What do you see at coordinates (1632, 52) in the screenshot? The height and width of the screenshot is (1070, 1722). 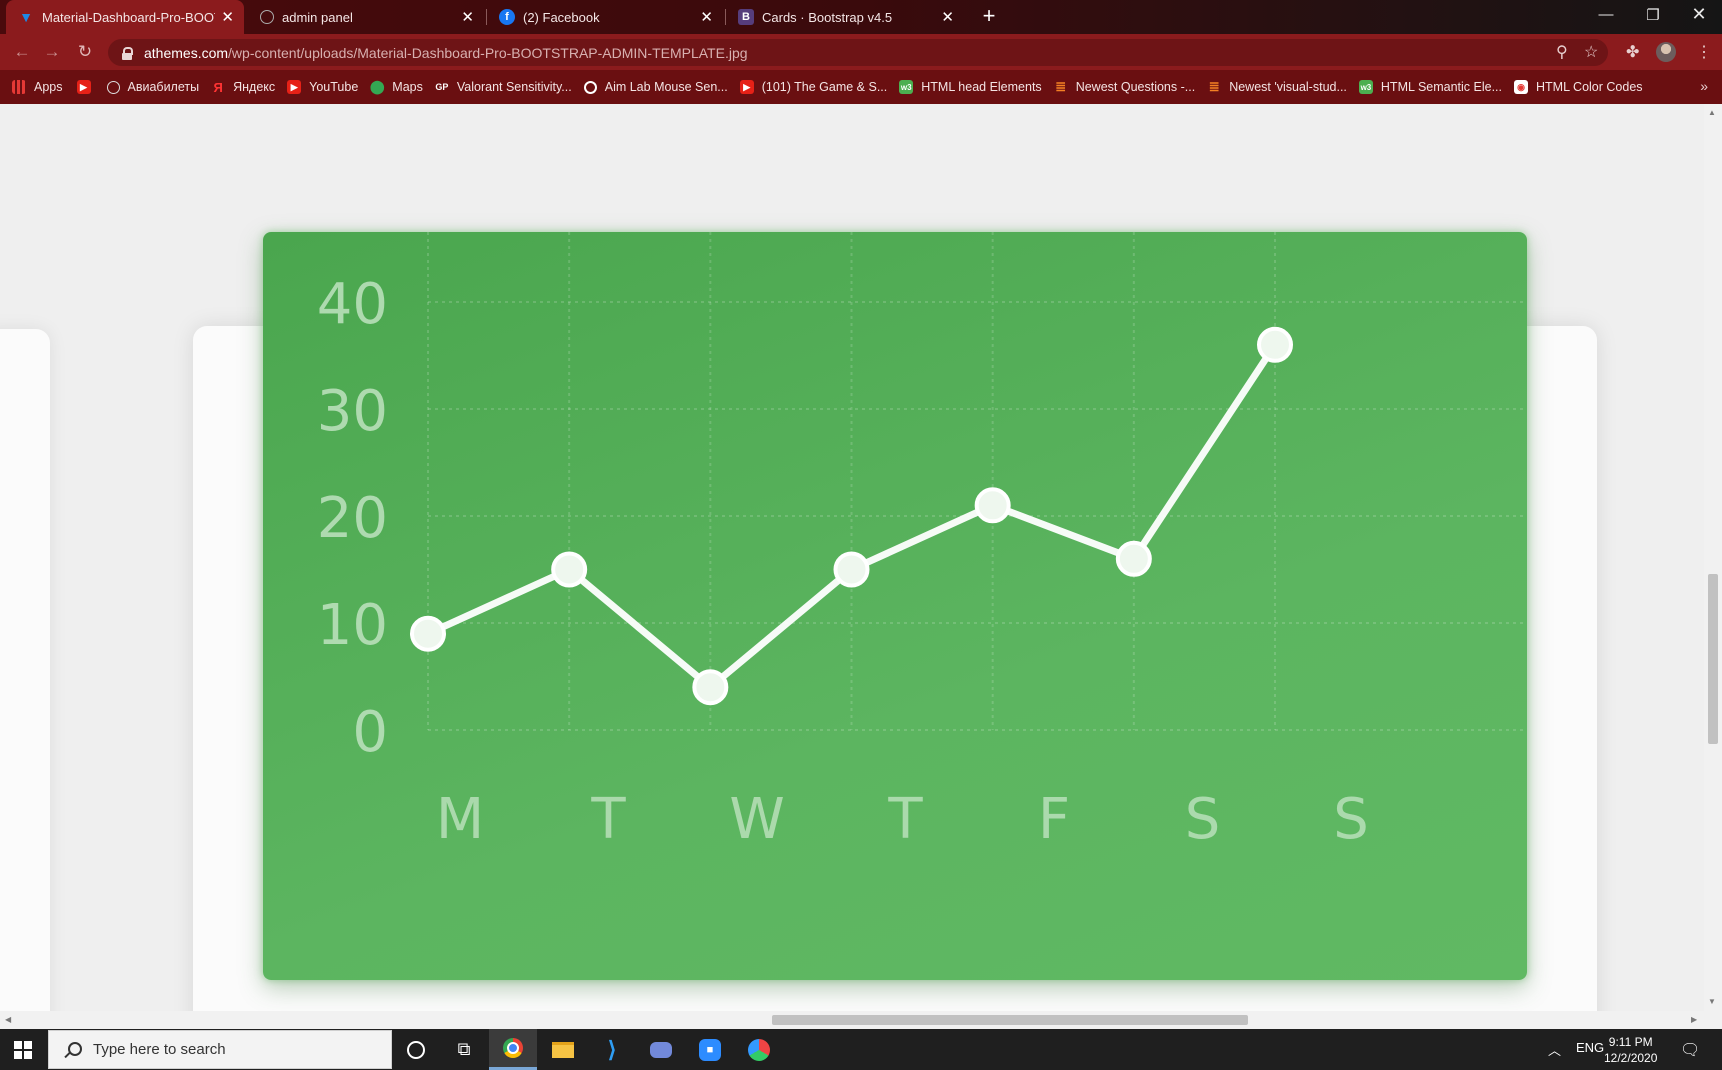 I see `extensions-puzzle-icon: ✤` at bounding box center [1632, 52].